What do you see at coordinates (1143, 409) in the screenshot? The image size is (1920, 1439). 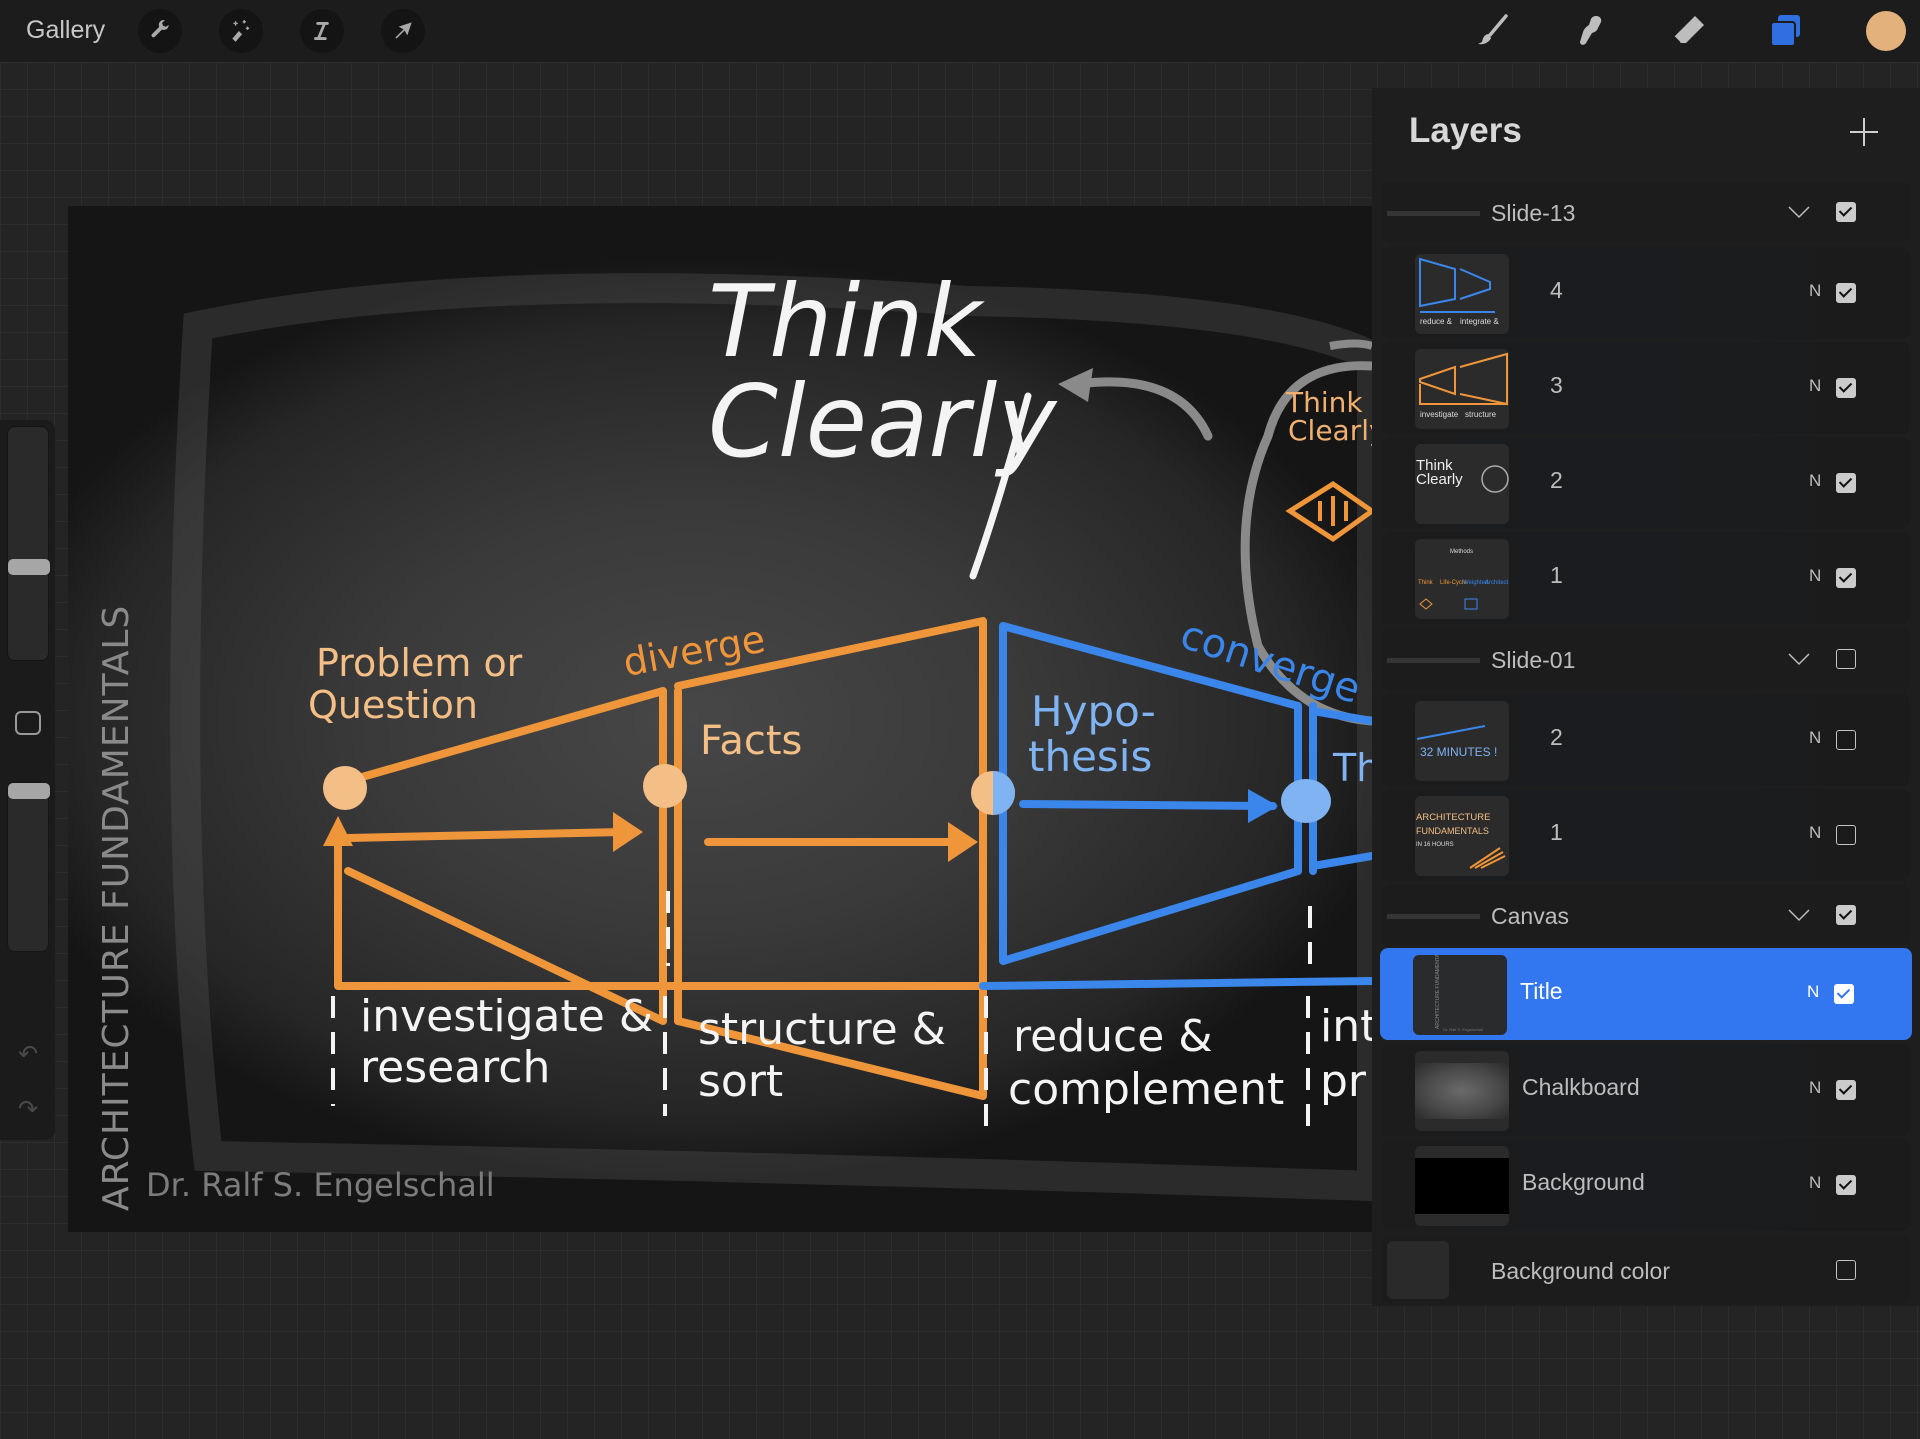 I see `grey-arrow` at bounding box center [1143, 409].